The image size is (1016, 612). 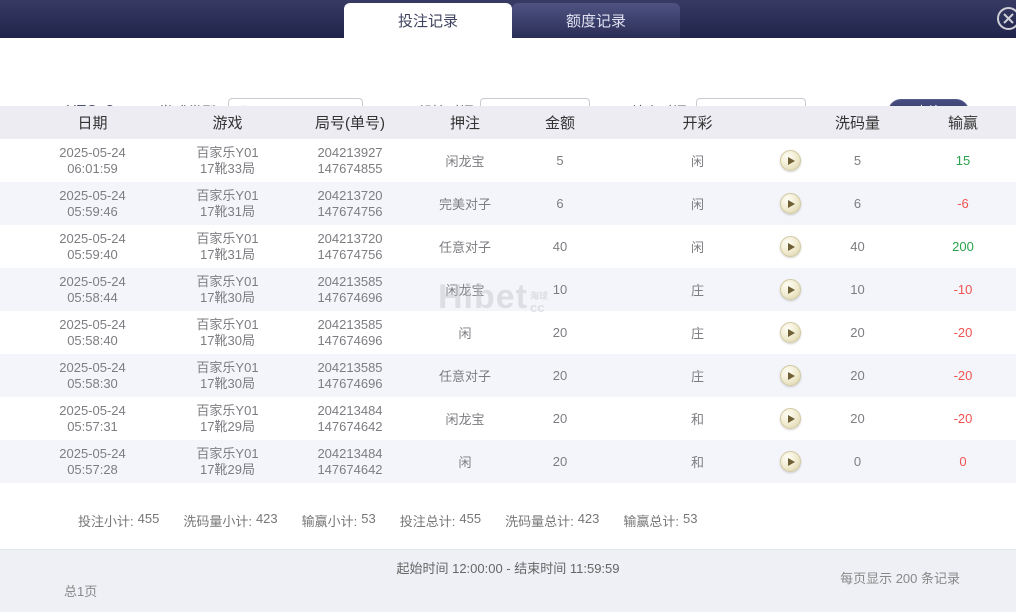 What do you see at coordinates (81, 591) in the screenshot?
I see `total-pages-label: 总1页` at bounding box center [81, 591].